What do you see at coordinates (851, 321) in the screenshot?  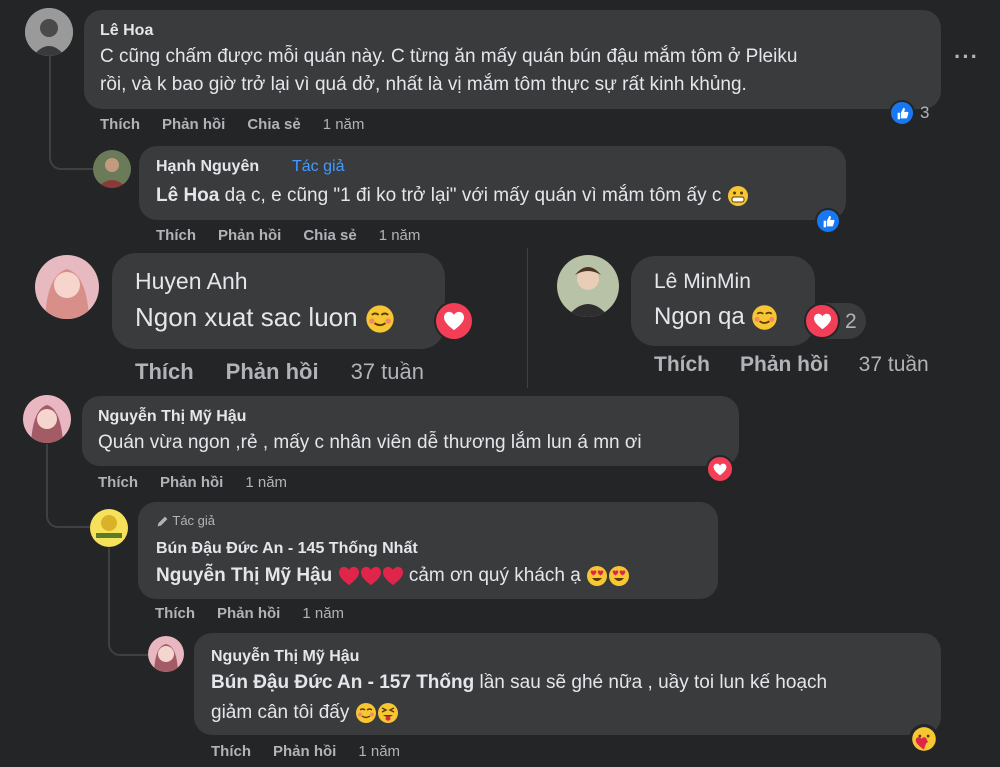 I see `reaction-count: 2` at bounding box center [851, 321].